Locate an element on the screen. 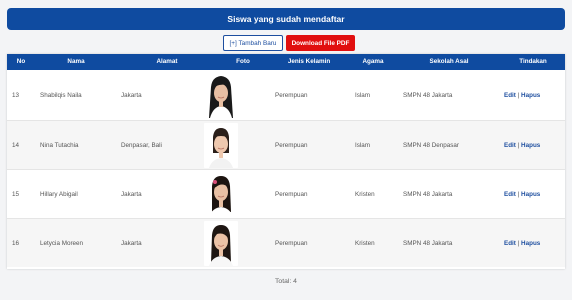  cell-nama: Letycia Moreen is located at coordinates (62, 243).